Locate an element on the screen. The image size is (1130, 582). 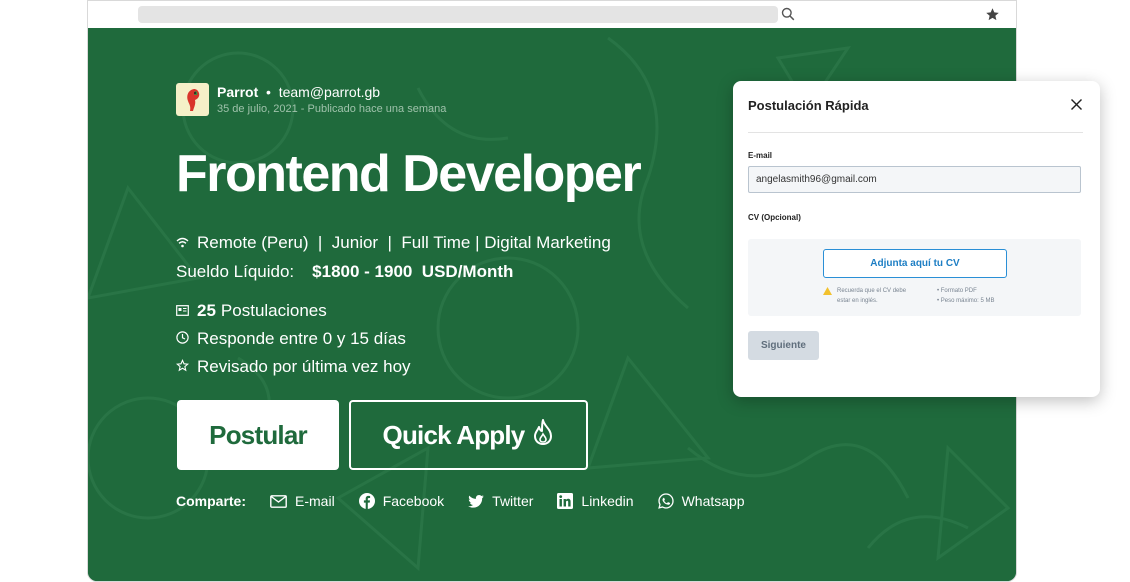
applications-row: 25 Postulaciones is located at coordinates (293, 311).